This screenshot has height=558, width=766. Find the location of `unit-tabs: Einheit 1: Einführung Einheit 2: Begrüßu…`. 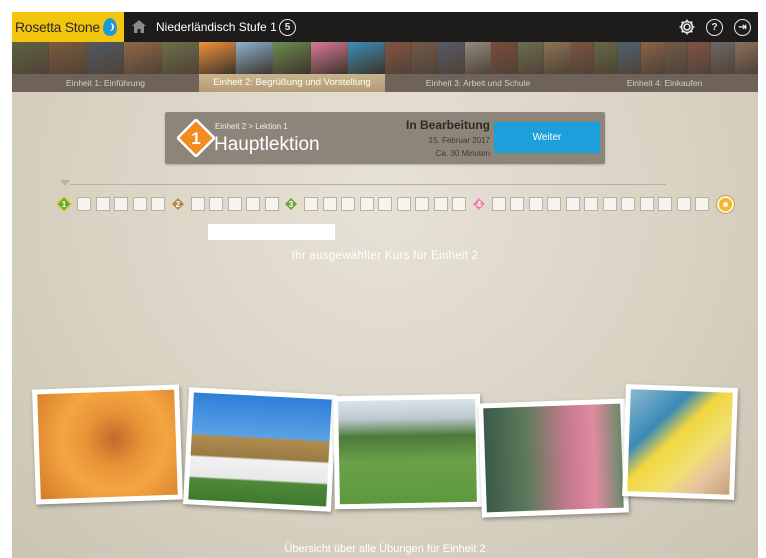

unit-tabs: Einheit 1: Einführung Einheit 2: Begrüßu… is located at coordinates (385, 83).